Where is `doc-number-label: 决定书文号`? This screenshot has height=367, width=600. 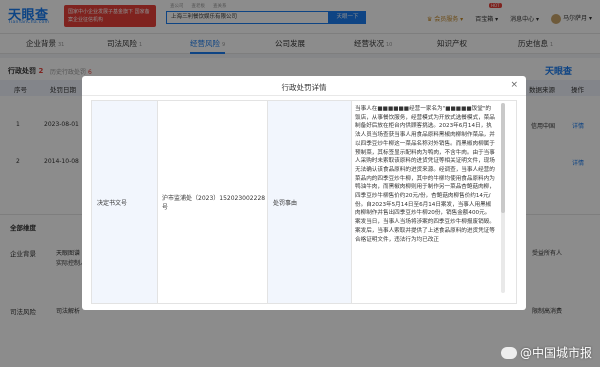 doc-number-label: 决定书文号 is located at coordinates (125, 202).